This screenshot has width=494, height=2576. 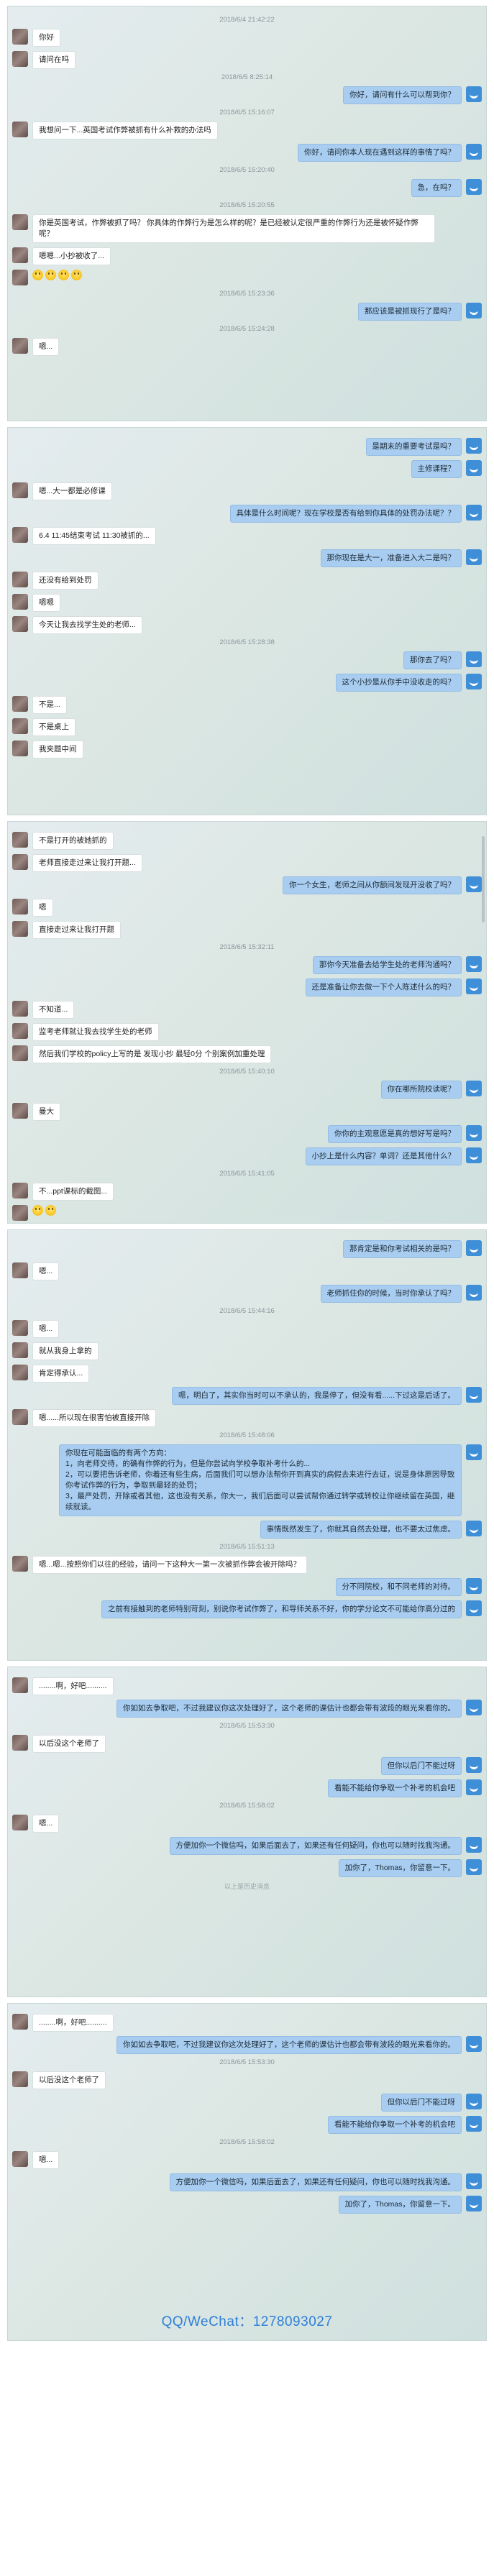 I want to click on incoming-message: 监考老师就让我去找学生处的老师, so click(x=247, y=1032).